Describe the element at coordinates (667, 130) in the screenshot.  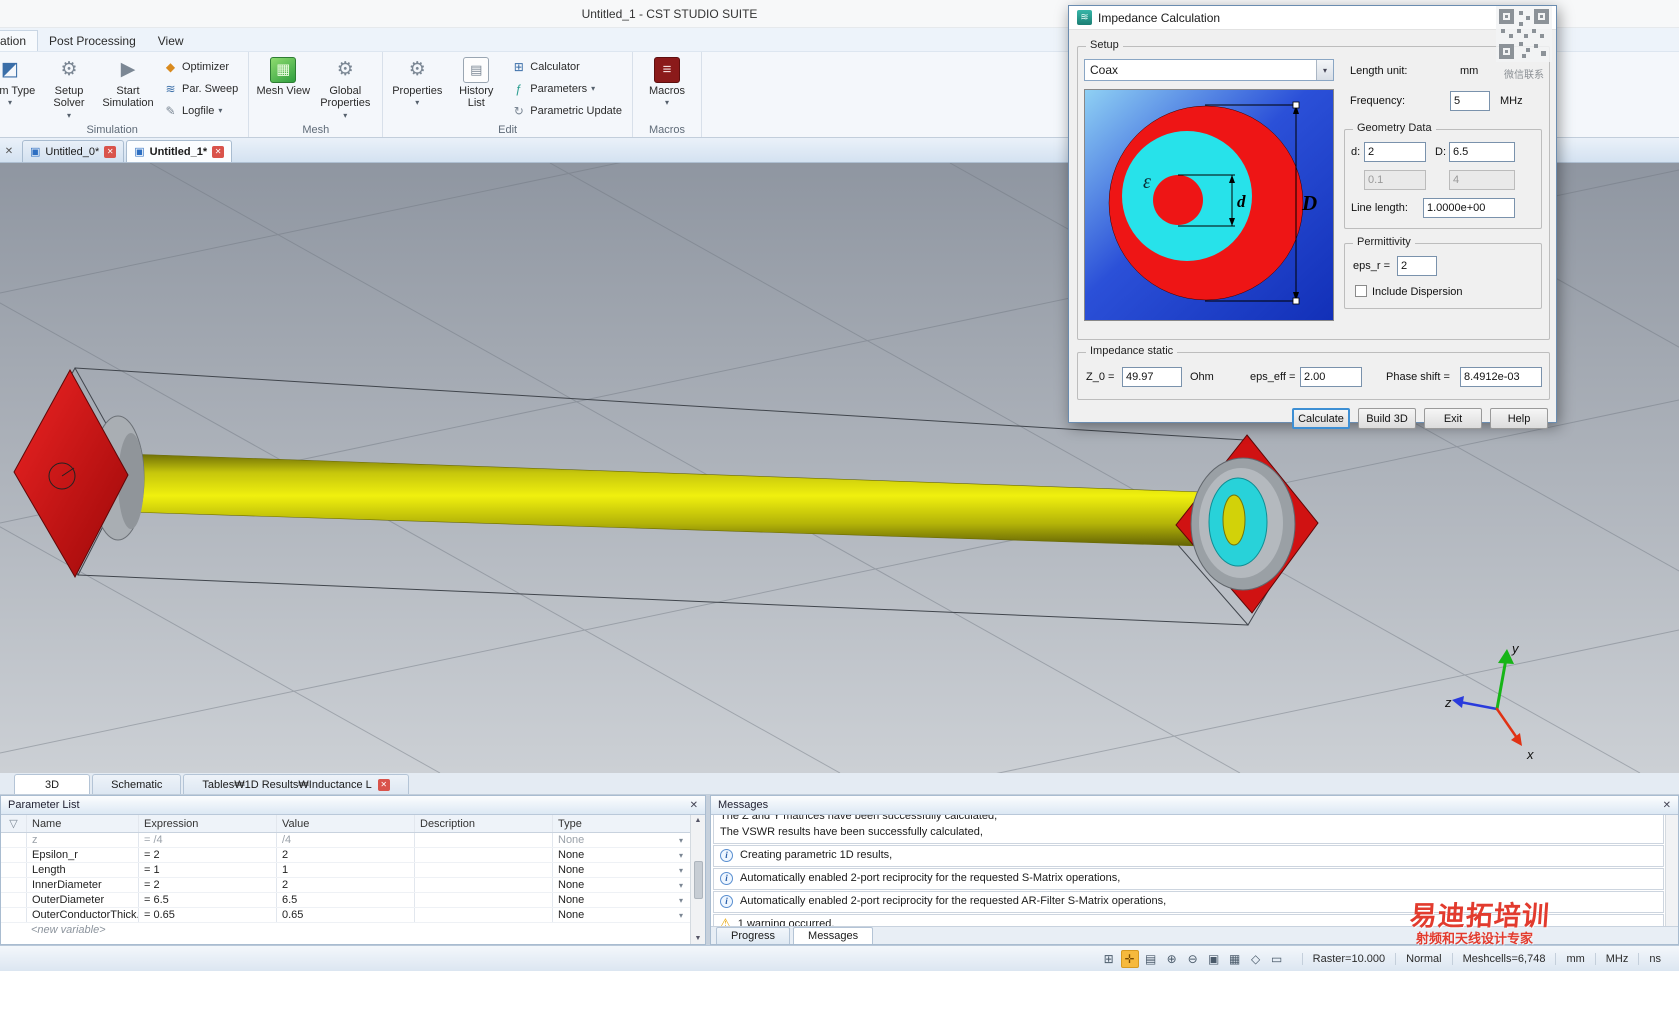
I see `ribbon-group-label: Macros` at that location.